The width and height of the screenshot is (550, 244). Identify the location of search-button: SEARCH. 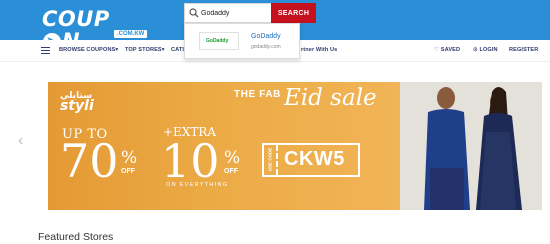
(293, 13).